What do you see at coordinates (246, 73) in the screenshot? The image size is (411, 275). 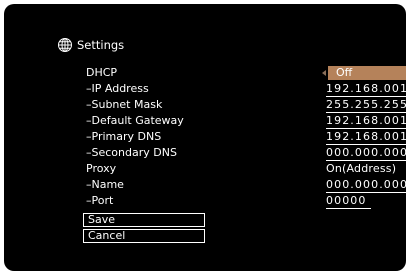 I see `setting-row-dhcp: DHCP Off` at bounding box center [246, 73].